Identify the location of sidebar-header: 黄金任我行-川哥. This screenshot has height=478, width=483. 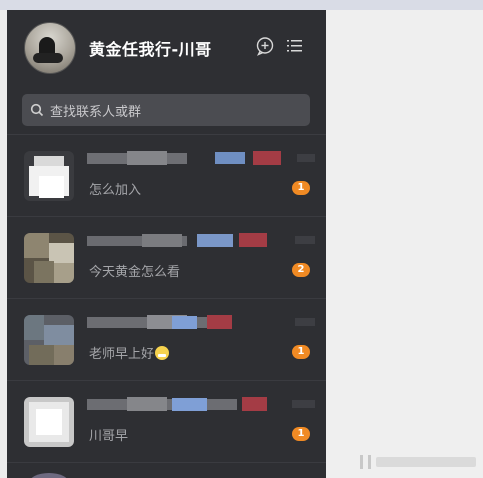
(166, 46).